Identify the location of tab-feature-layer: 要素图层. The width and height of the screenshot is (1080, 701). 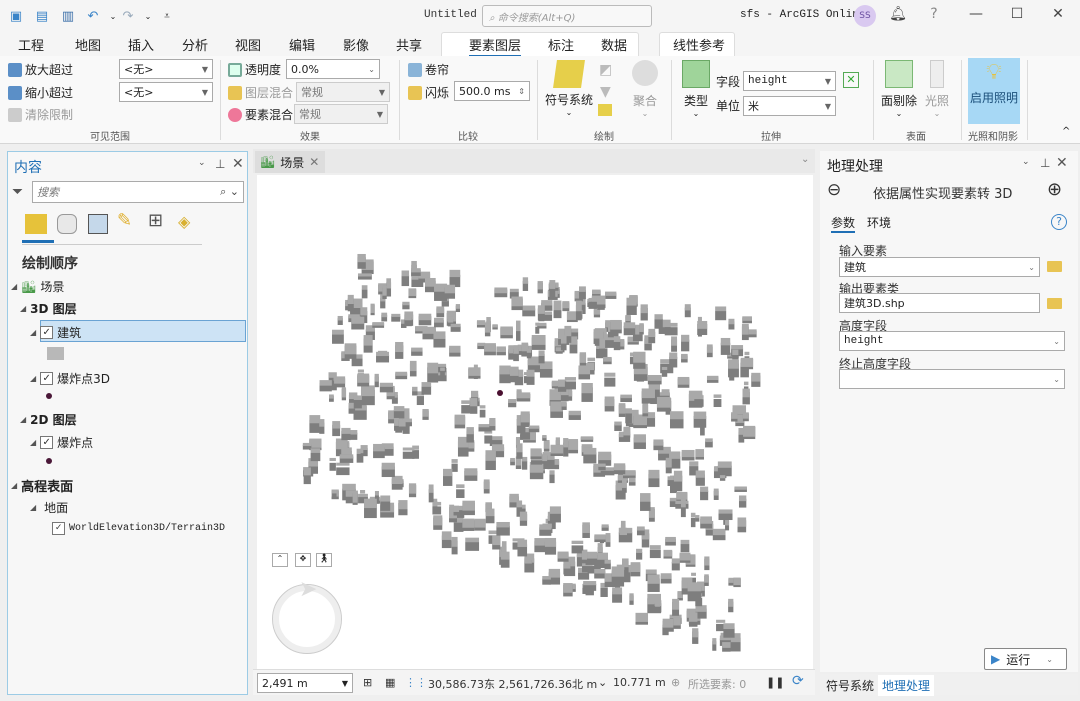
(495, 46).